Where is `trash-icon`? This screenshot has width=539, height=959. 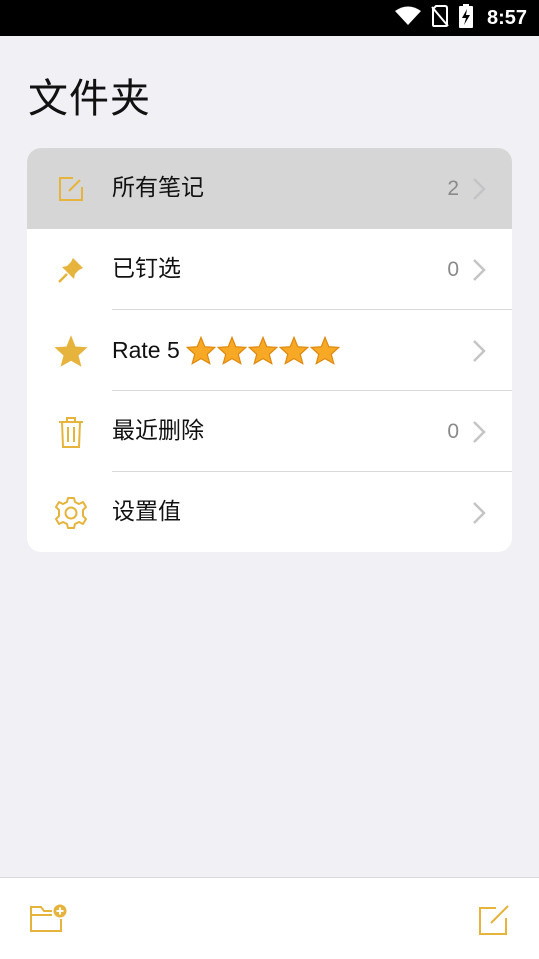 trash-icon is located at coordinates (71, 432).